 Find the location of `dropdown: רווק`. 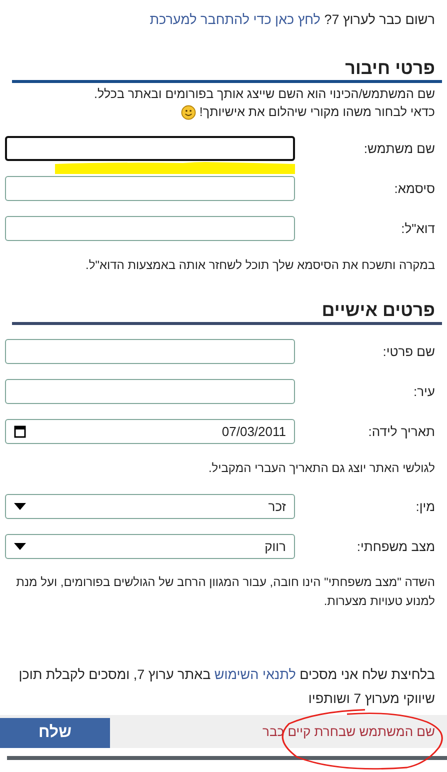

dropdown: רווק is located at coordinates (150, 546).